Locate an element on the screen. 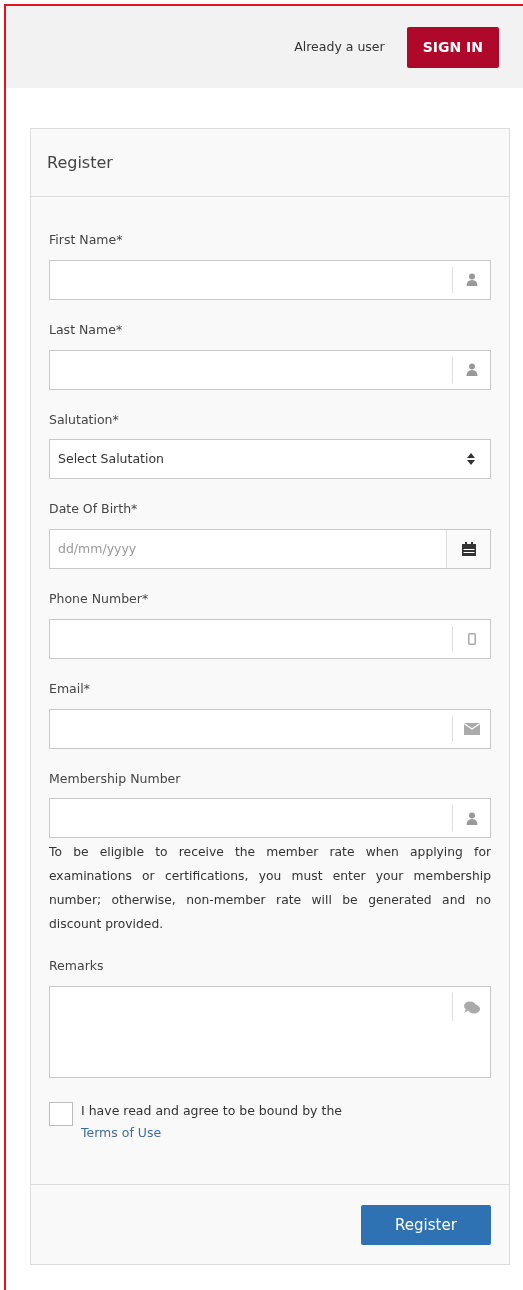 The width and height of the screenshot is (523, 1290). calendar-icon is located at coordinates (468, 549).